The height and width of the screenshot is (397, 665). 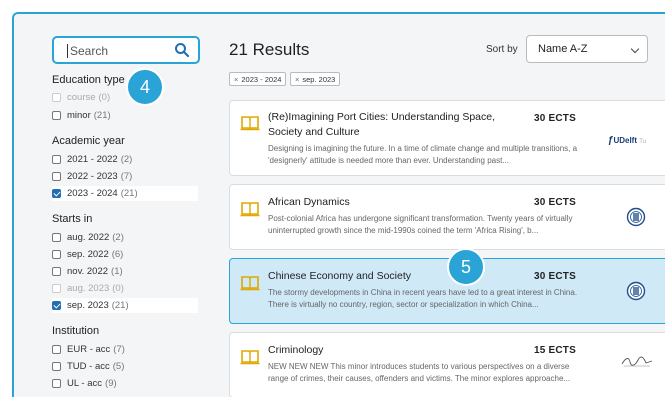 What do you see at coordinates (72, 219) in the screenshot?
I see `filter-title-starts-in: Starts in` at bounding box center [72, 219].